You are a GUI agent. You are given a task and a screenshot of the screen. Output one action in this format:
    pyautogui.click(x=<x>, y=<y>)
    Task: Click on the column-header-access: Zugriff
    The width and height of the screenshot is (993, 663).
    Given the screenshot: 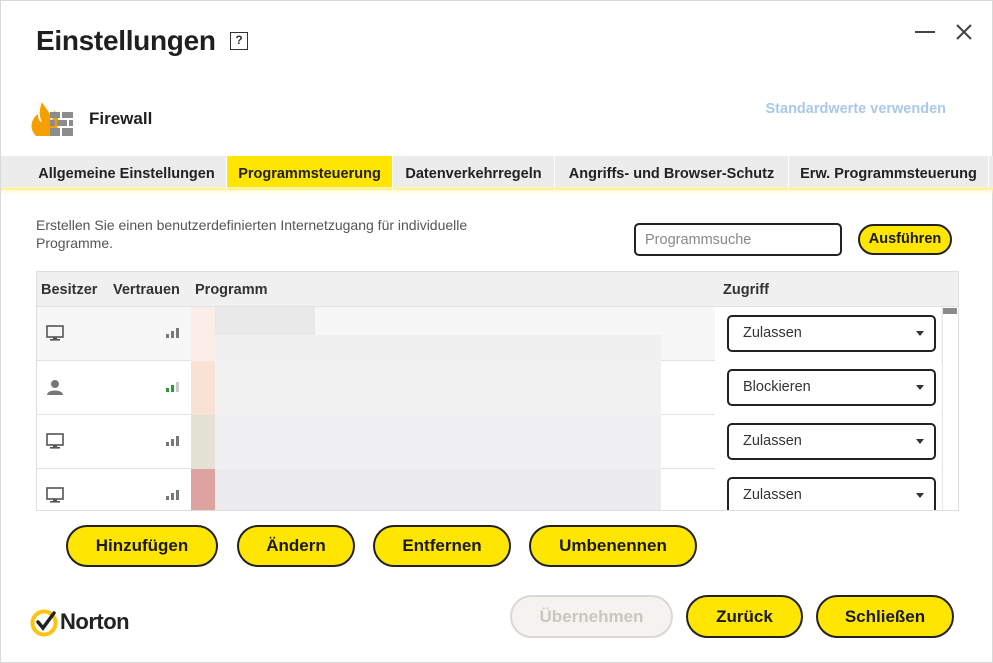 What is the action you would take?
    pyautogui.click(x=746, y=290)
    